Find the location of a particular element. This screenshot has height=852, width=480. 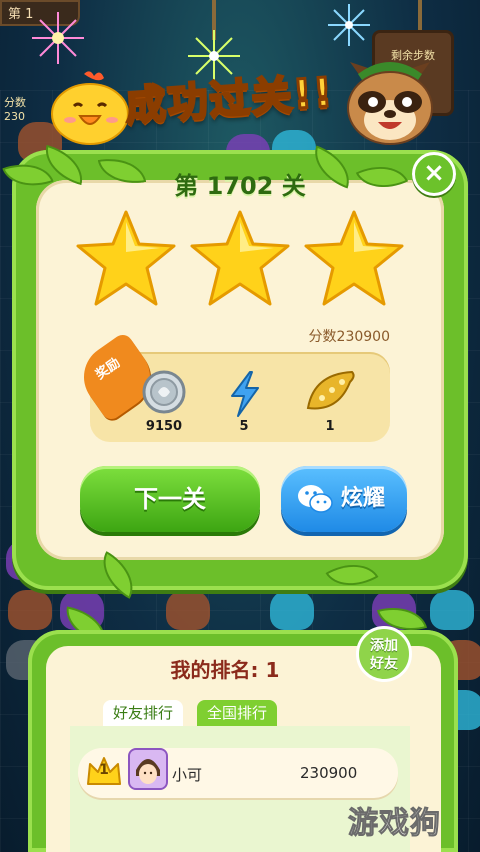

tab-friends-ranking: 好友排行 is located at coordinates (143, 713).